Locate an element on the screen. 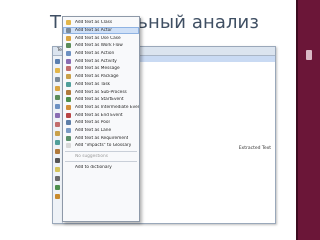 Image resolution: width=320 pixels, height=240 pixels. menu-item-label: Add text as StartEvent is located at coordinates (99, 100).